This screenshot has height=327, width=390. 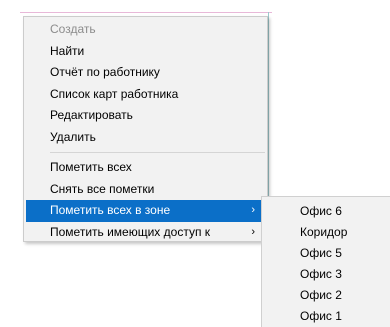 I want to click on menu-item-edit: Редактировать, so click(x=145, y=116).